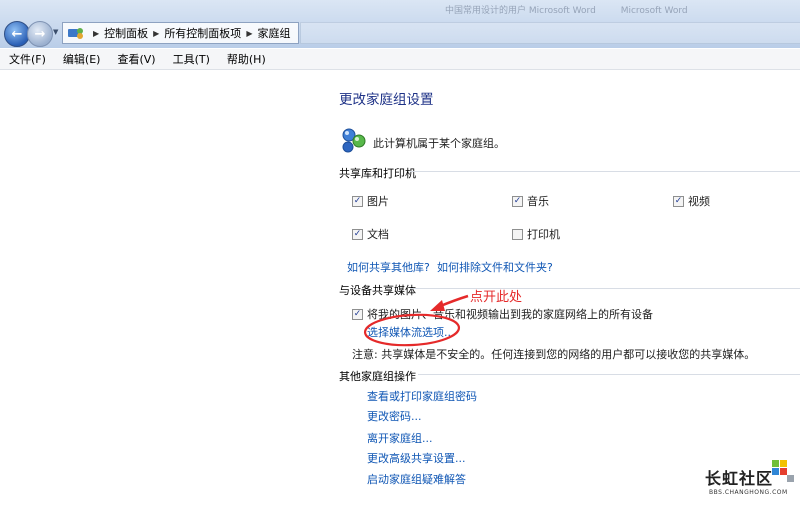 This screenshot has height=509, width=800. Describe the element at coordinates (388, 267) in the screenshot. I see `link-share-other-libraries: 如何共享其他库?` at that location.